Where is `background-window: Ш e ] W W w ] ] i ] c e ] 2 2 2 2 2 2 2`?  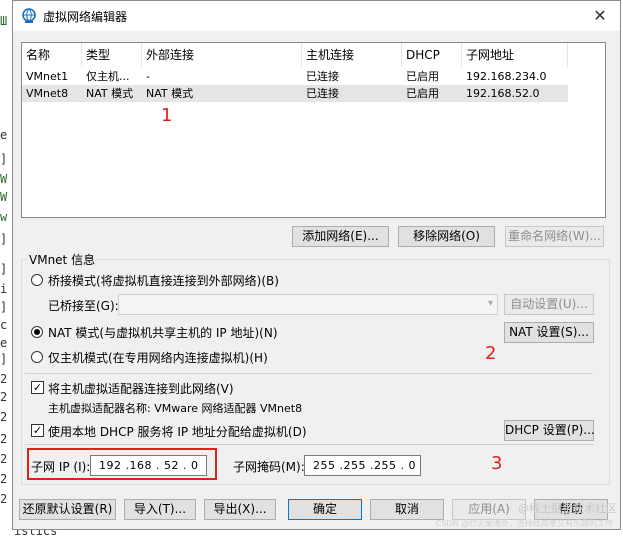
background-window: Ш e ] W W w ] ] i ] c e ] 2 2 2 2 2 2 2 is located at coordinates (6, 268).